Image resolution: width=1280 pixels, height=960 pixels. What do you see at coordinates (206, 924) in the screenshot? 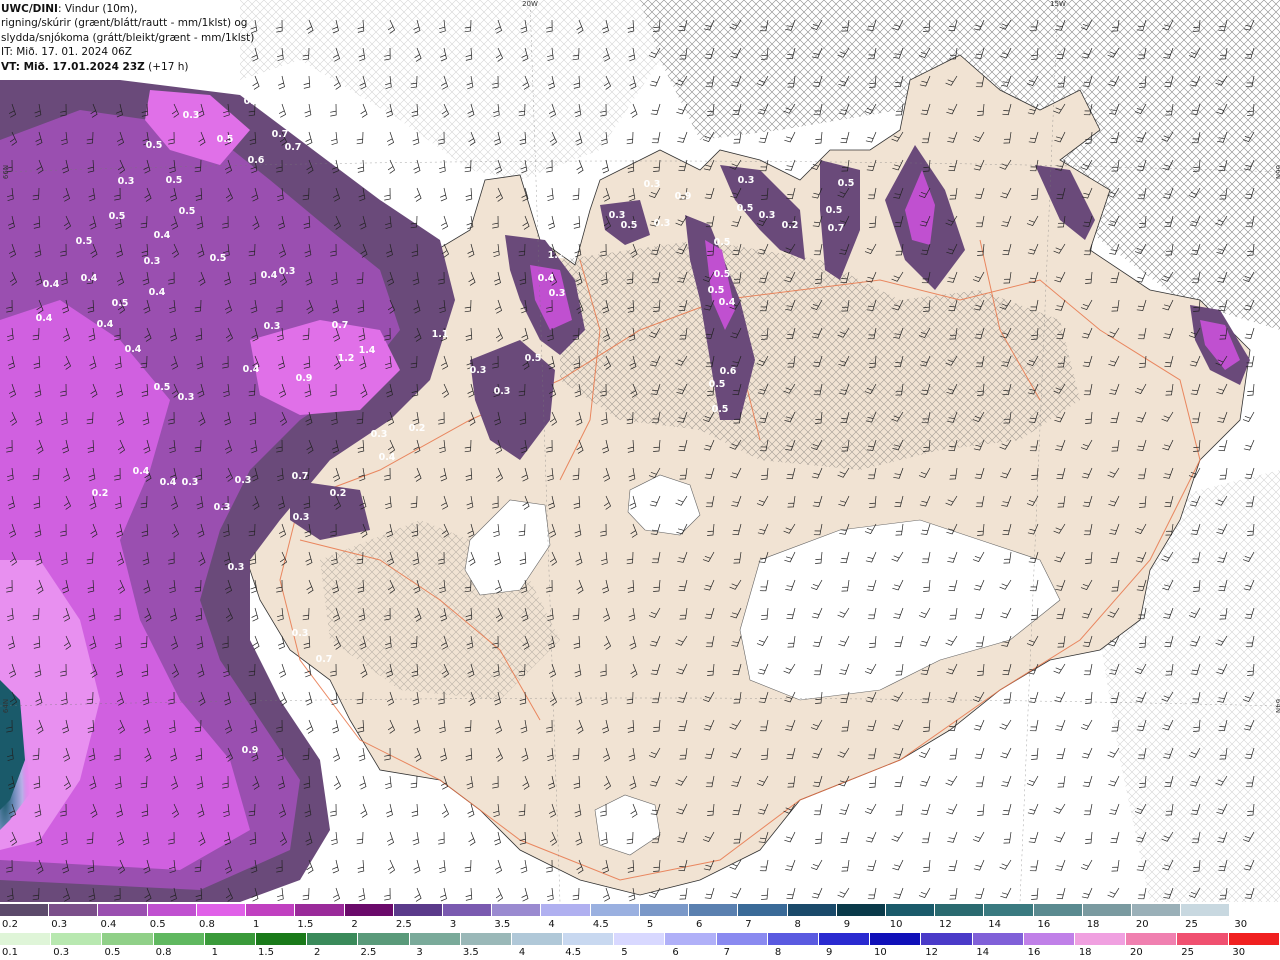
I see `legend-tick-label: 0.8` at bounding box center [206, 924].